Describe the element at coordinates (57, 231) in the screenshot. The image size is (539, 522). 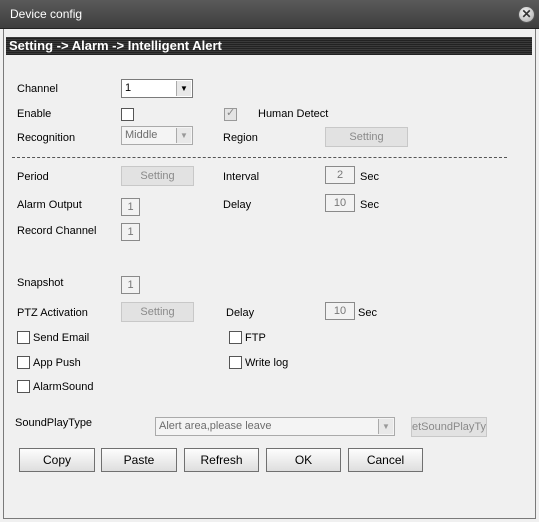
I see `record-channel-label: Record Channel` at that location.